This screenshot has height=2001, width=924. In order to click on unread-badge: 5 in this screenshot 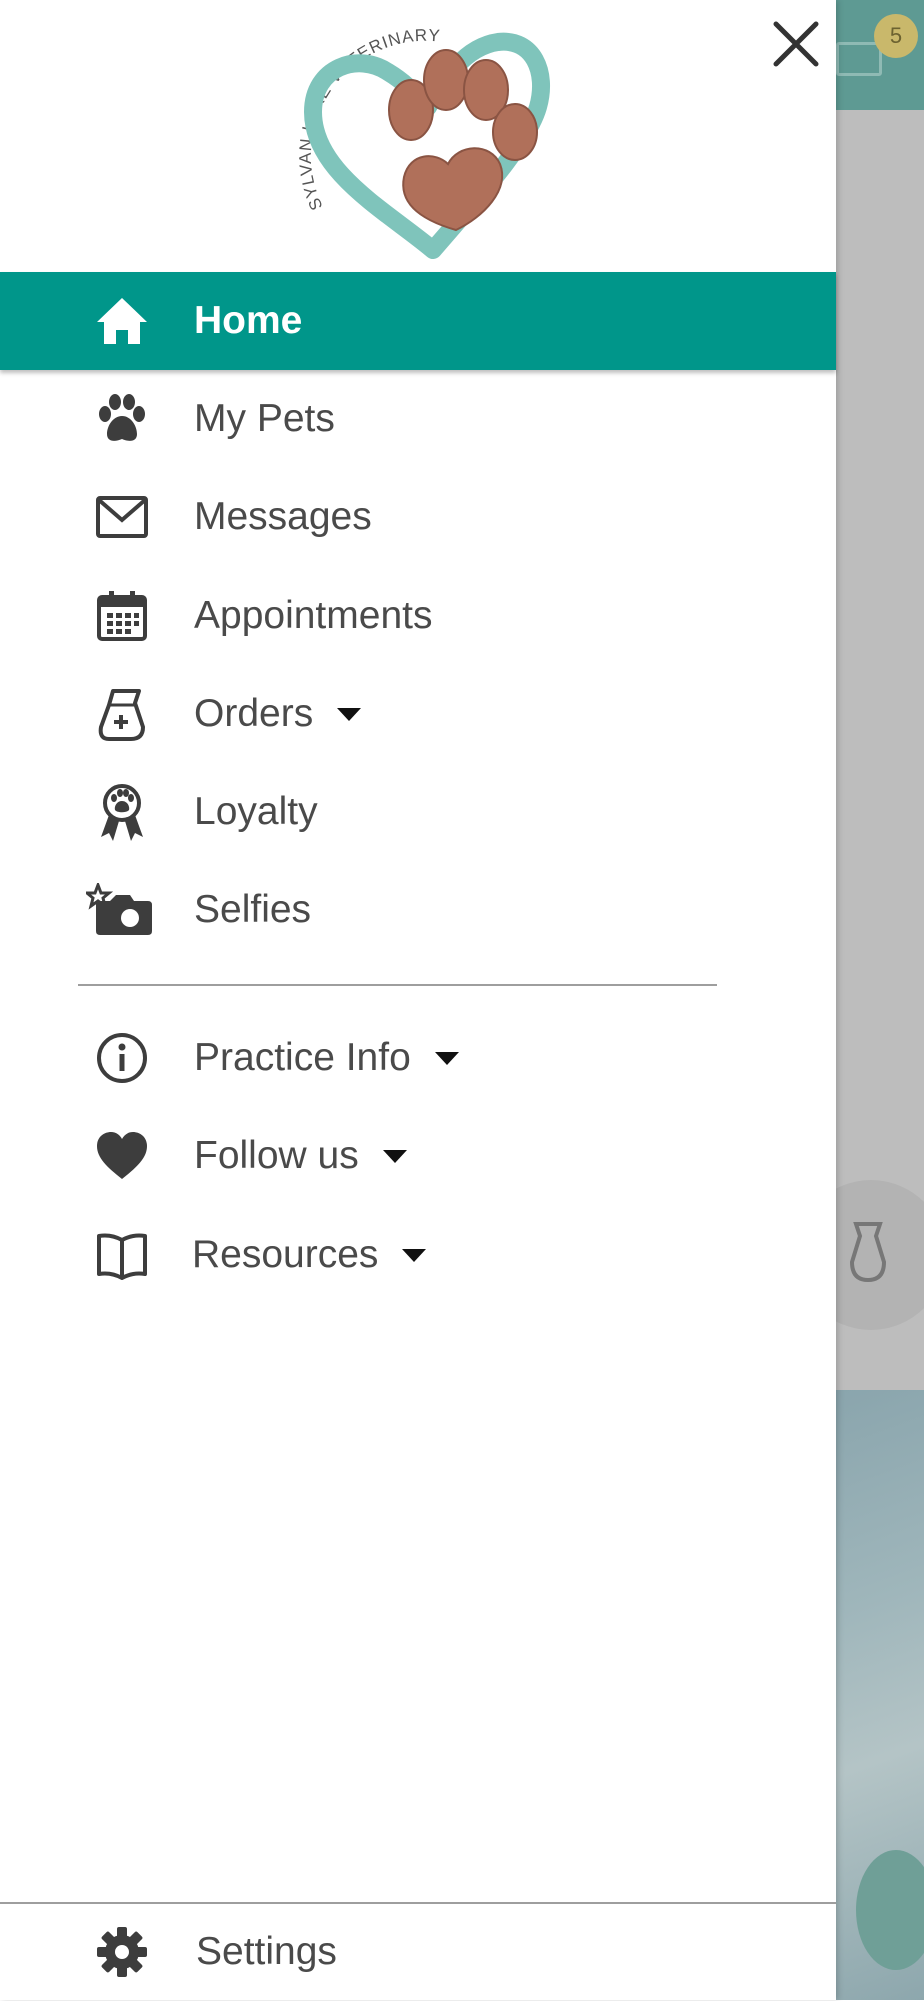, I will do `click(896, 36)`.